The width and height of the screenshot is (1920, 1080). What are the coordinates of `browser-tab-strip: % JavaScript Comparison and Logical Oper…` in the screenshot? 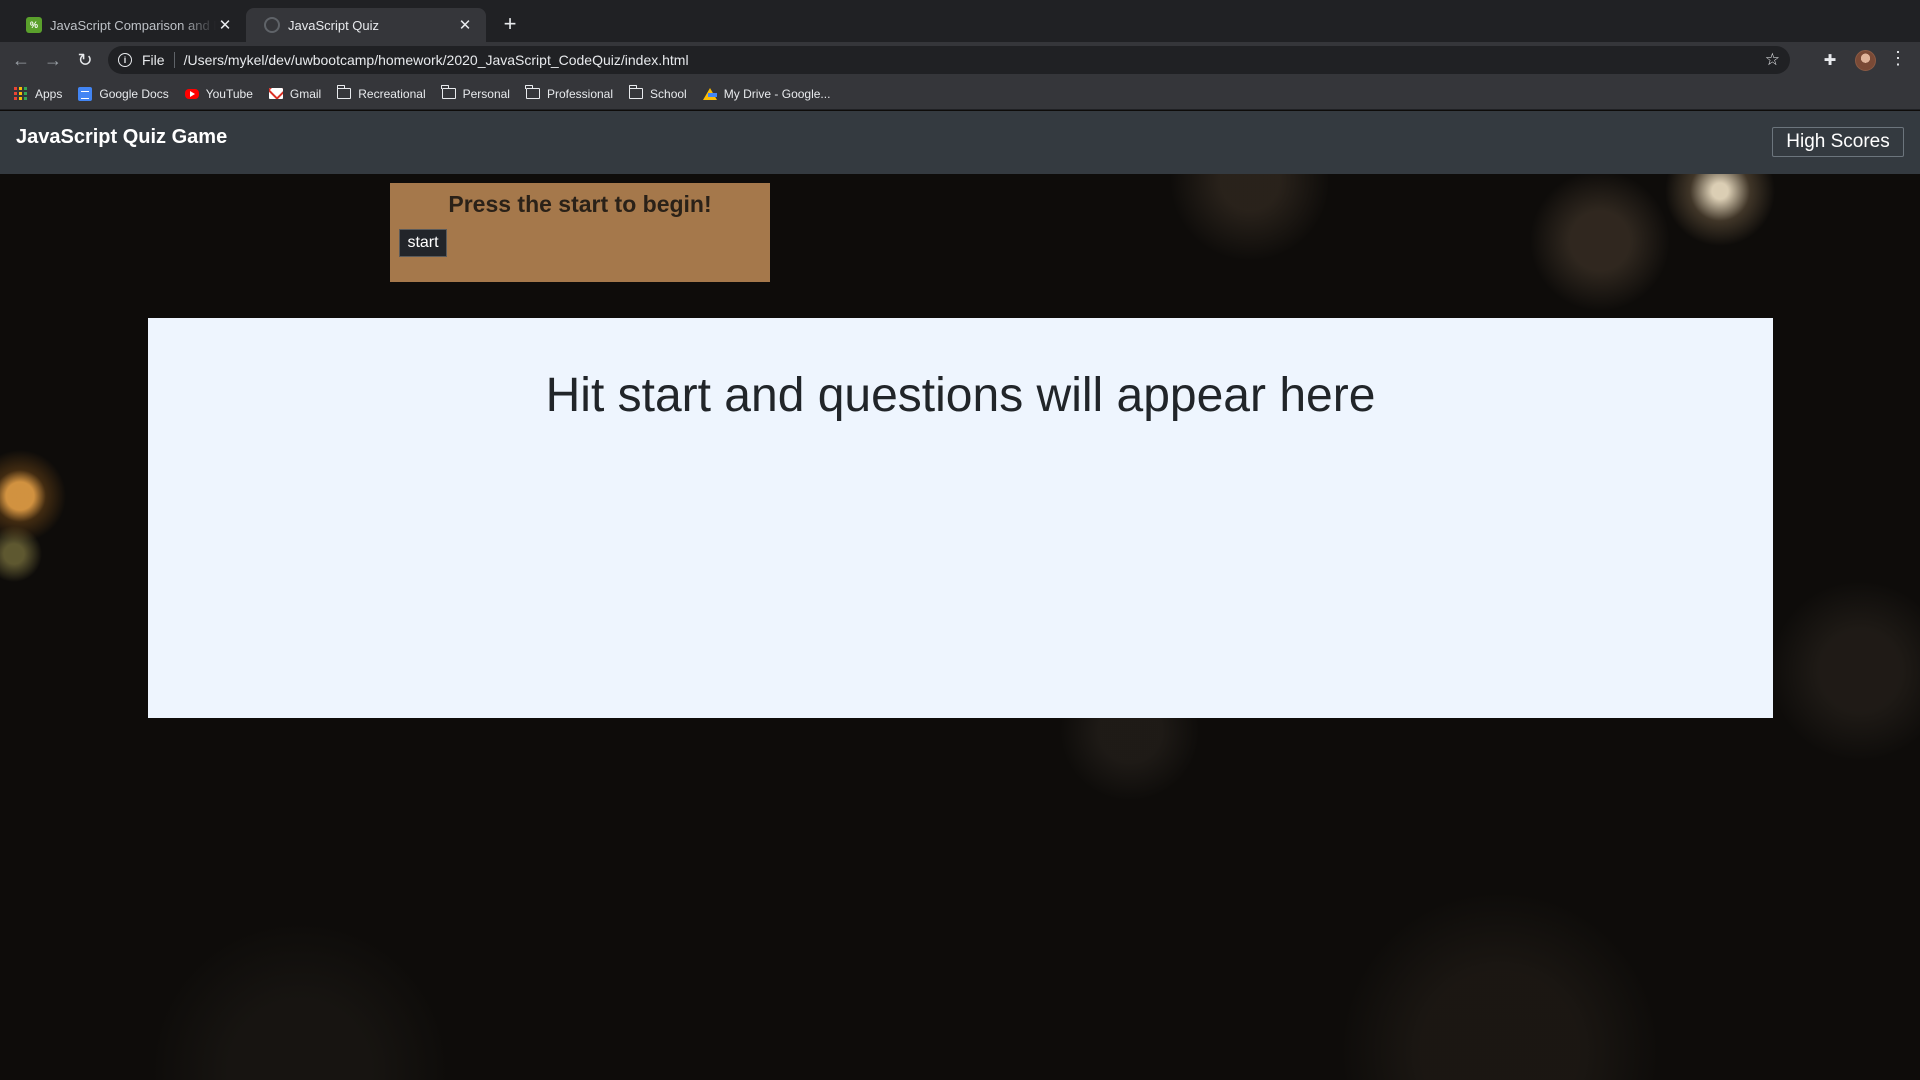 It's located at (960, 21).